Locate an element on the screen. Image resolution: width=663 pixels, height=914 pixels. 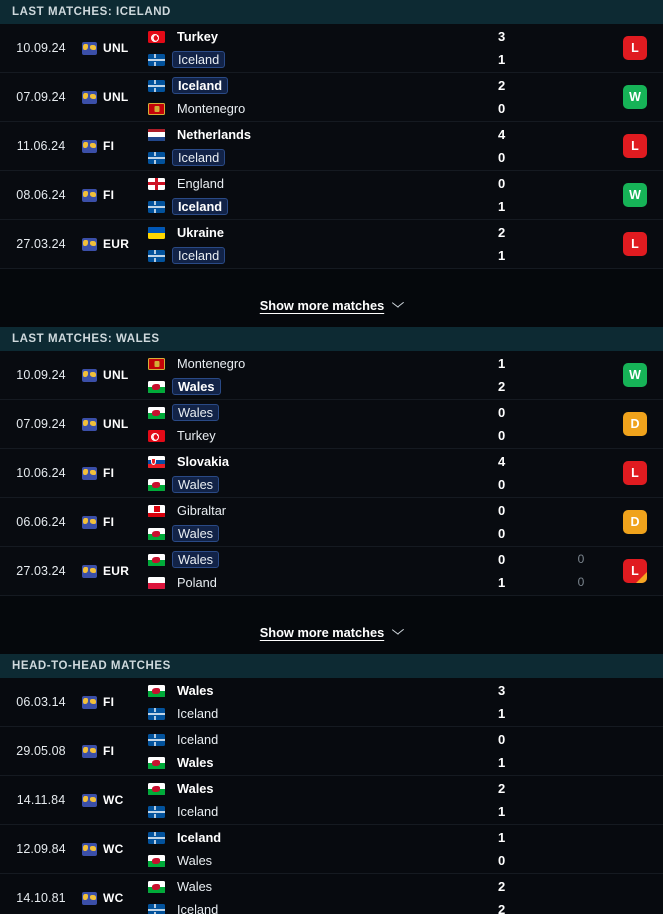
match-row: 10.09.24 UNL Turkey Iceland 3 1 L is located at coordinates (331, 48).